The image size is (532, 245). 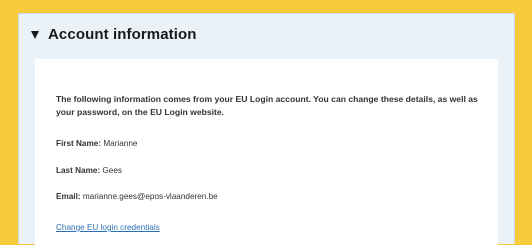 What do you see at coordinates (150, 196) in the screenshot?
I see `email-value: marianne.gees@epos-vlaanderen.be` at bounding box center [150, 196].